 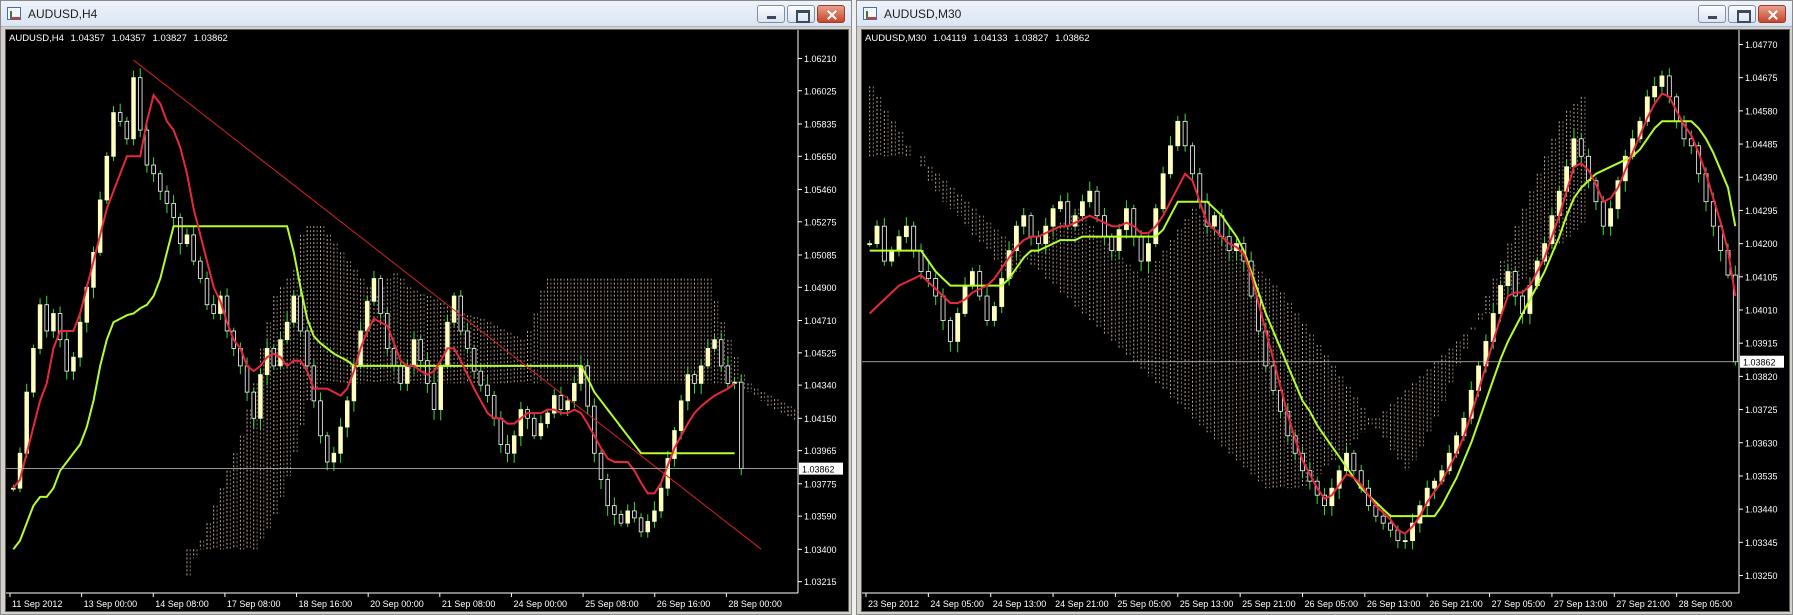 I want to click on price-tick-label: 1.05085, so click(x=820, y=255).